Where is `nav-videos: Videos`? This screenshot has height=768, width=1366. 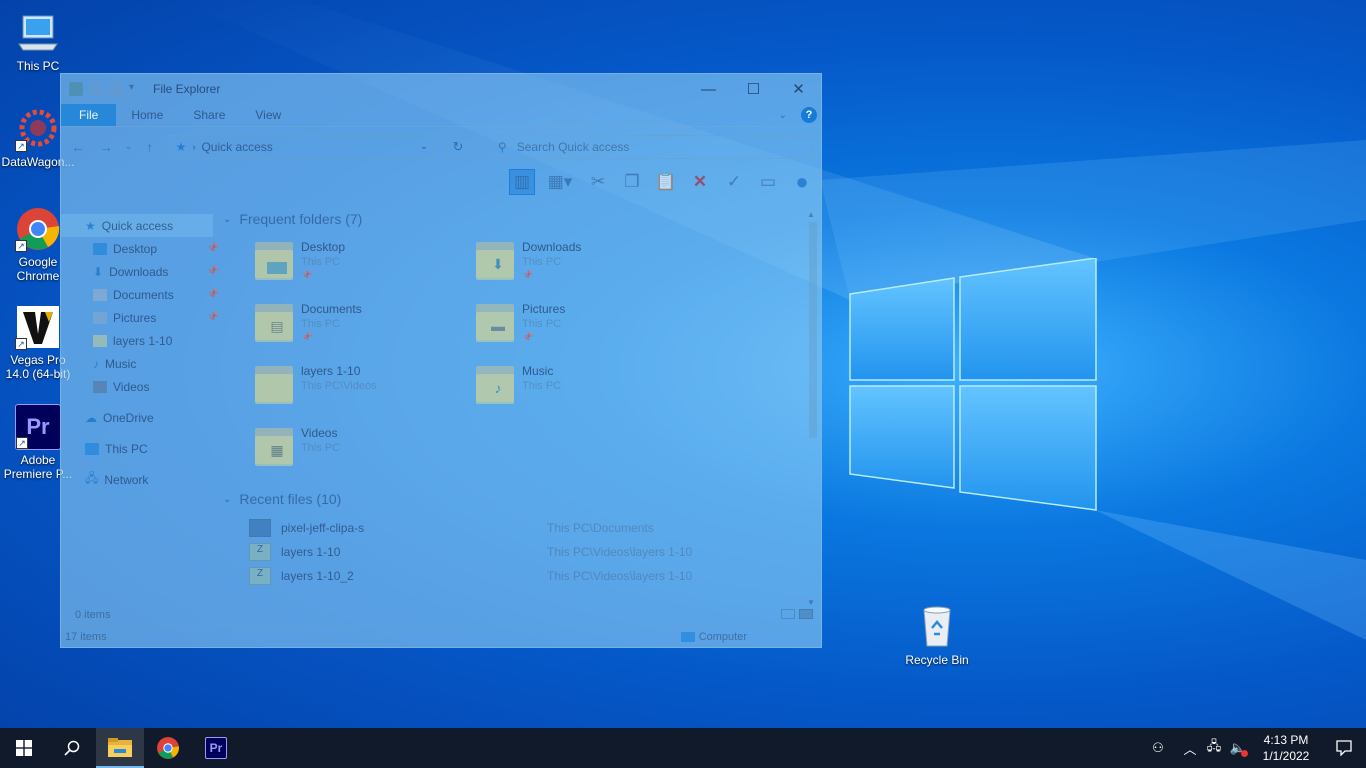 nav-videos: Videos is located at coordinates (141, 386).